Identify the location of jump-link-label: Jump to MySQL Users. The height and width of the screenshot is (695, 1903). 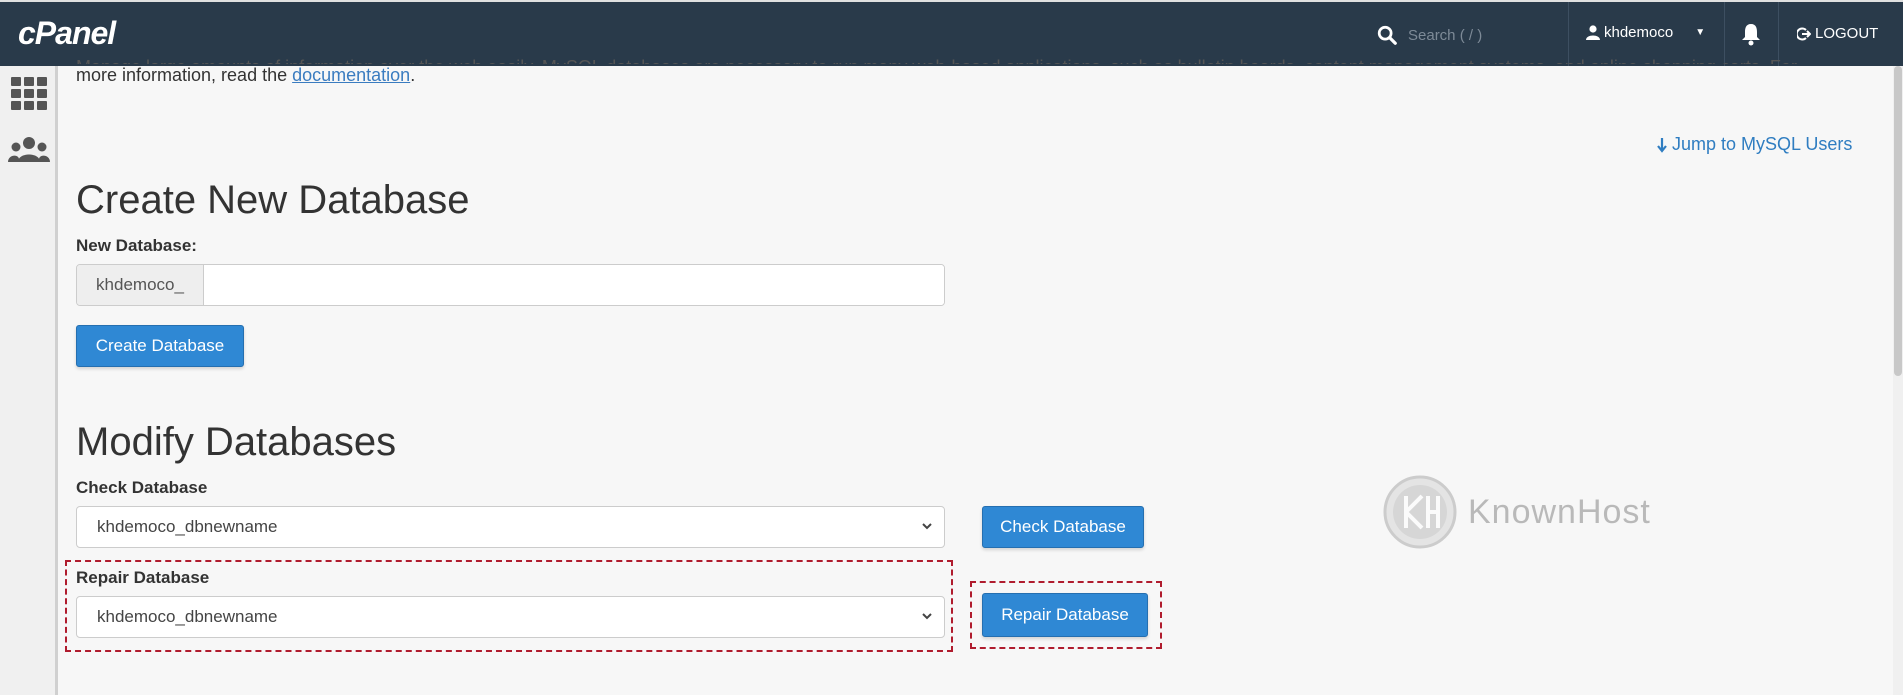
(1762, 144).